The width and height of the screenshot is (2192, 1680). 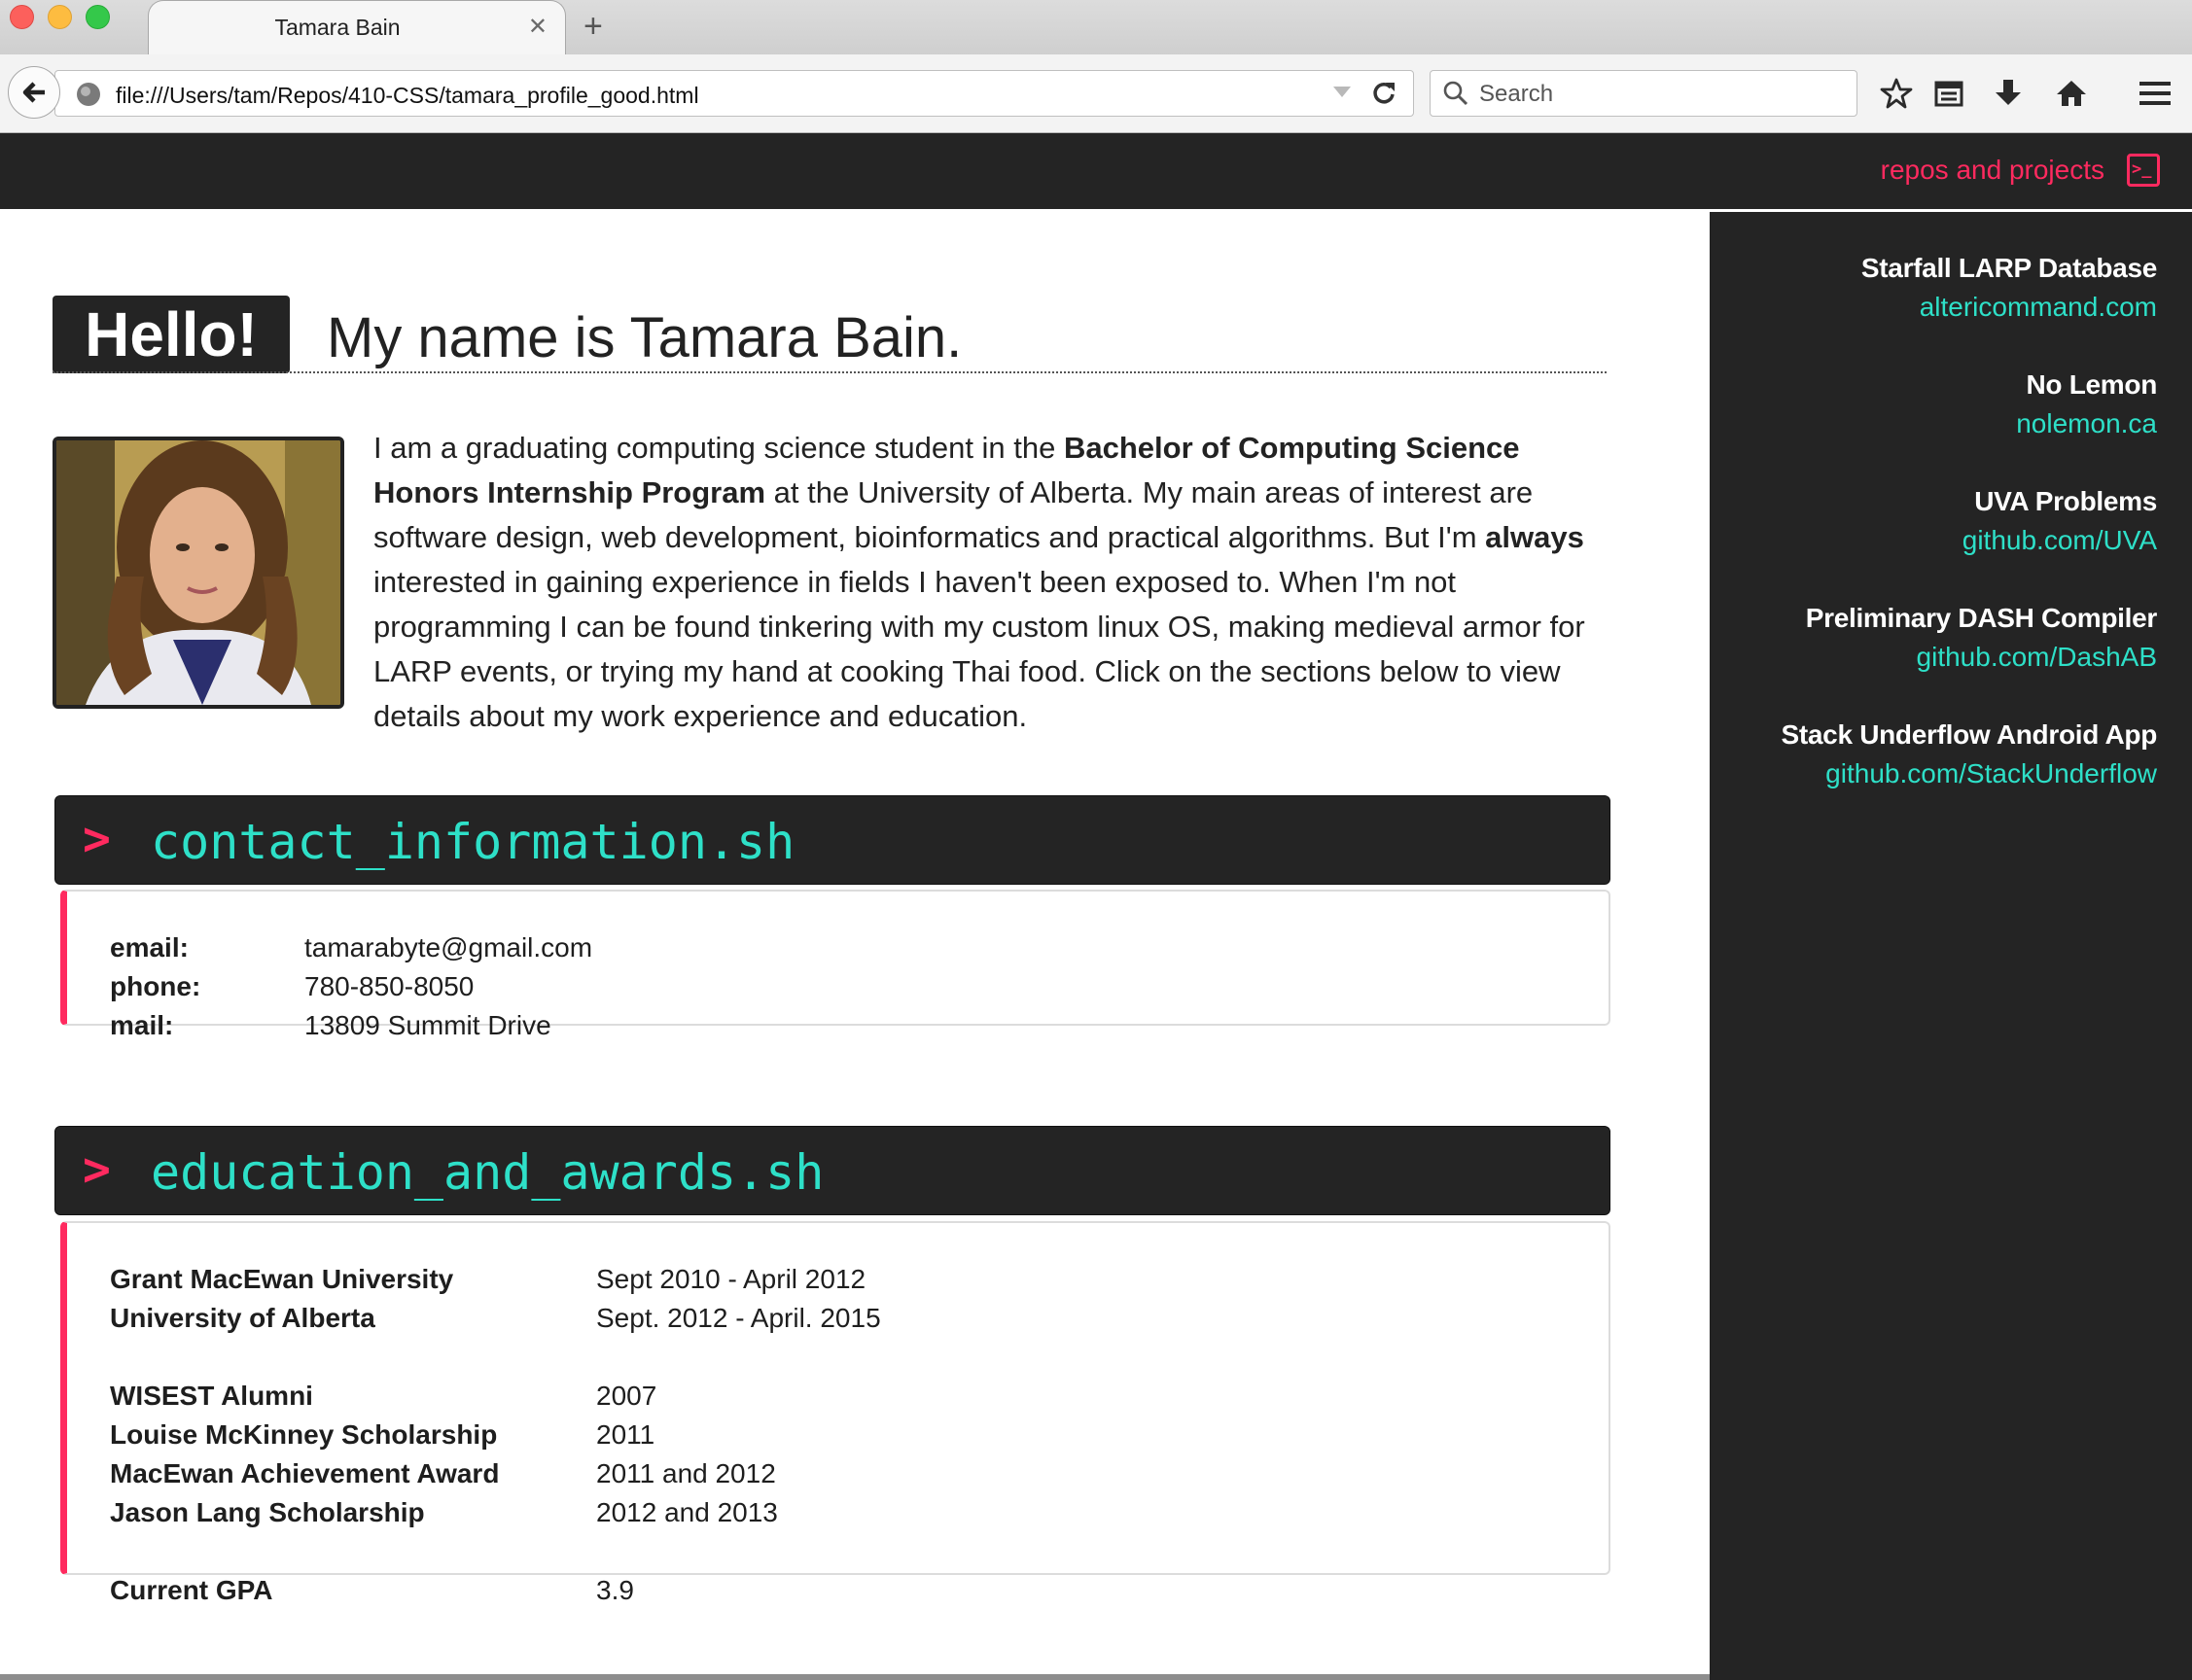 I want to click on search-bar, so click(x=1643, y=93).